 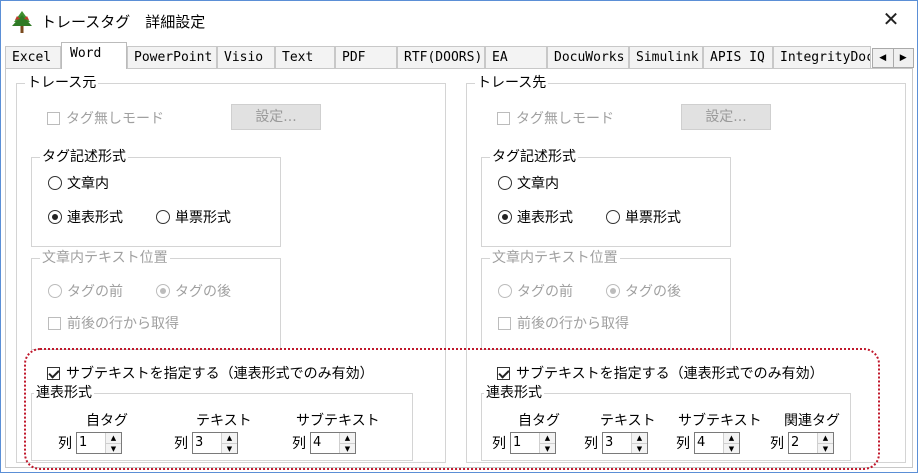 I want to click on tab-word: Word, so click(x=94, y=55).